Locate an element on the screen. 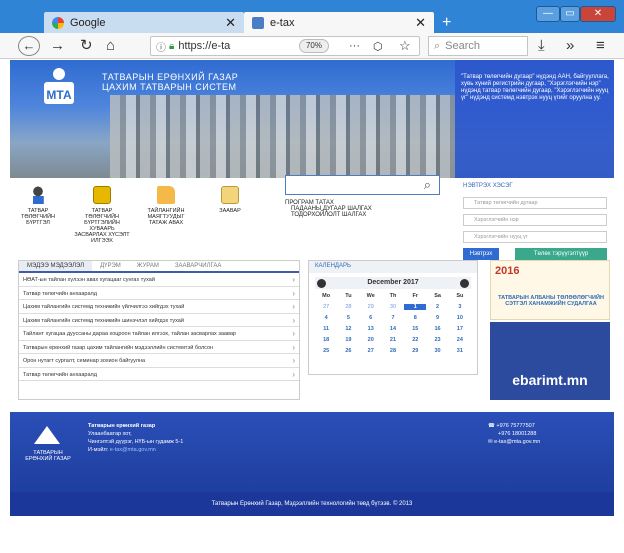  calendar-day: 4 is located at coordinates (326, 318).